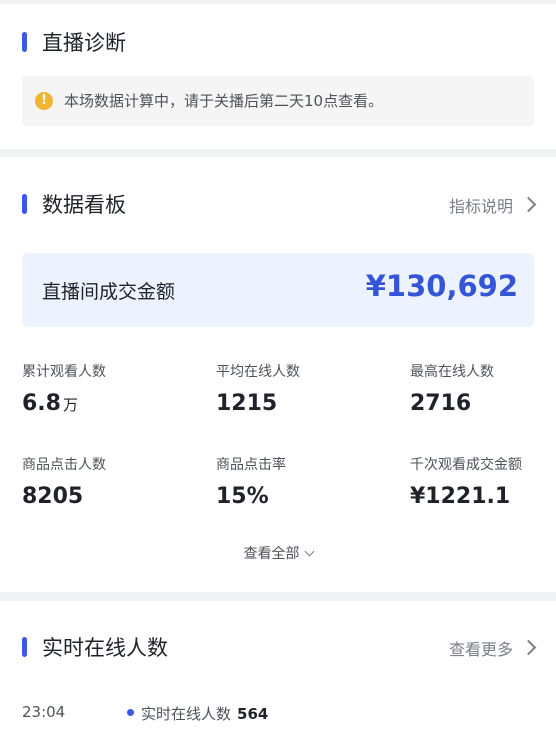 This screenshot has width=556, height=733. I want to click on metric-cumulative-viewers: 累计观看人数 6.8 万, so click(64, 388).